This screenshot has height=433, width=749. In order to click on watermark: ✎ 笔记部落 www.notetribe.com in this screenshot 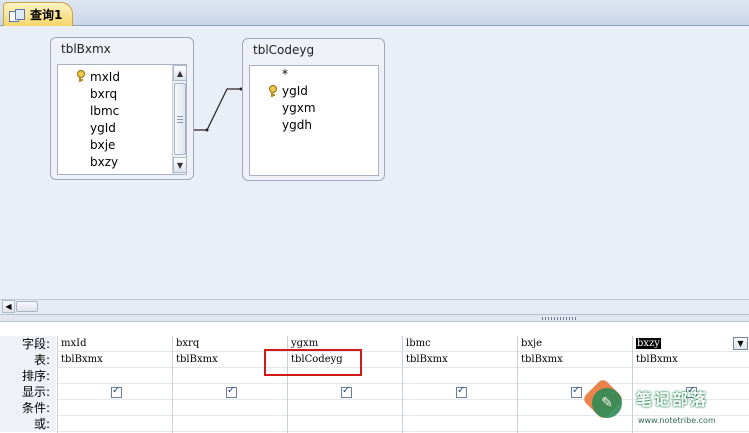, I will do `click(665, 405)`.